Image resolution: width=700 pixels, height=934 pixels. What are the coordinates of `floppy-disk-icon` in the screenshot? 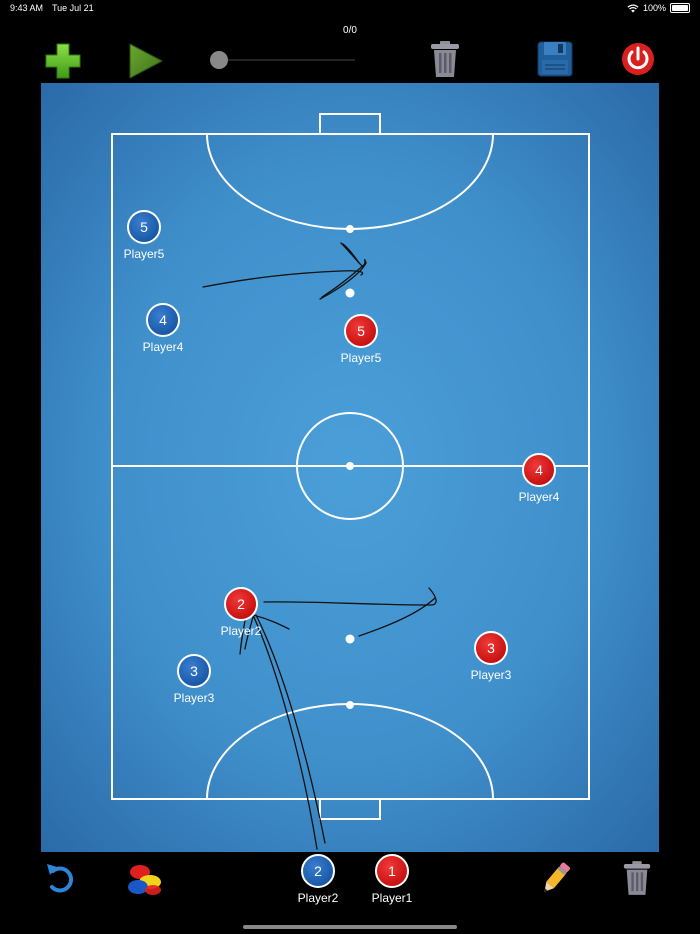 It's located at (555, 59).